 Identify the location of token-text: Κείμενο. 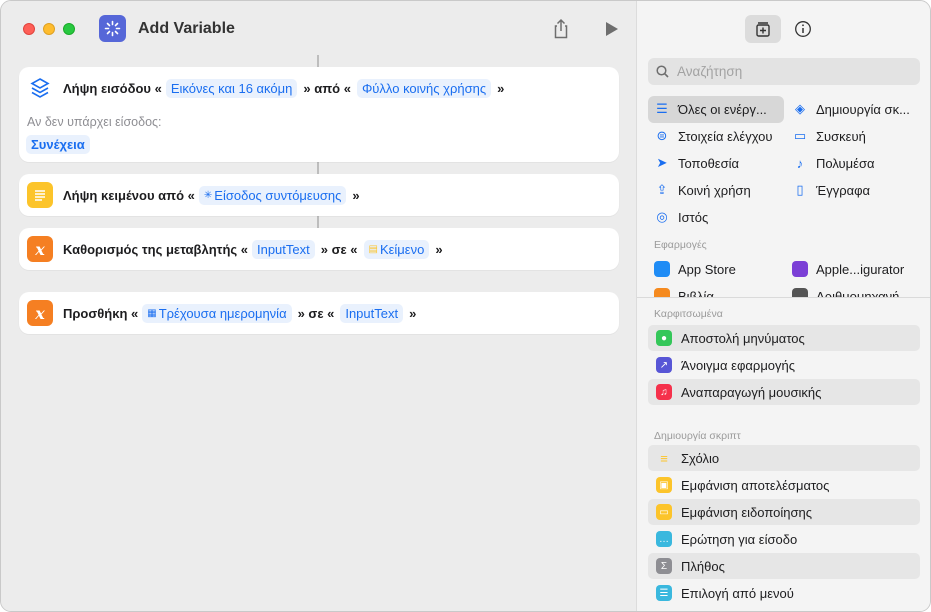
(402, 249).